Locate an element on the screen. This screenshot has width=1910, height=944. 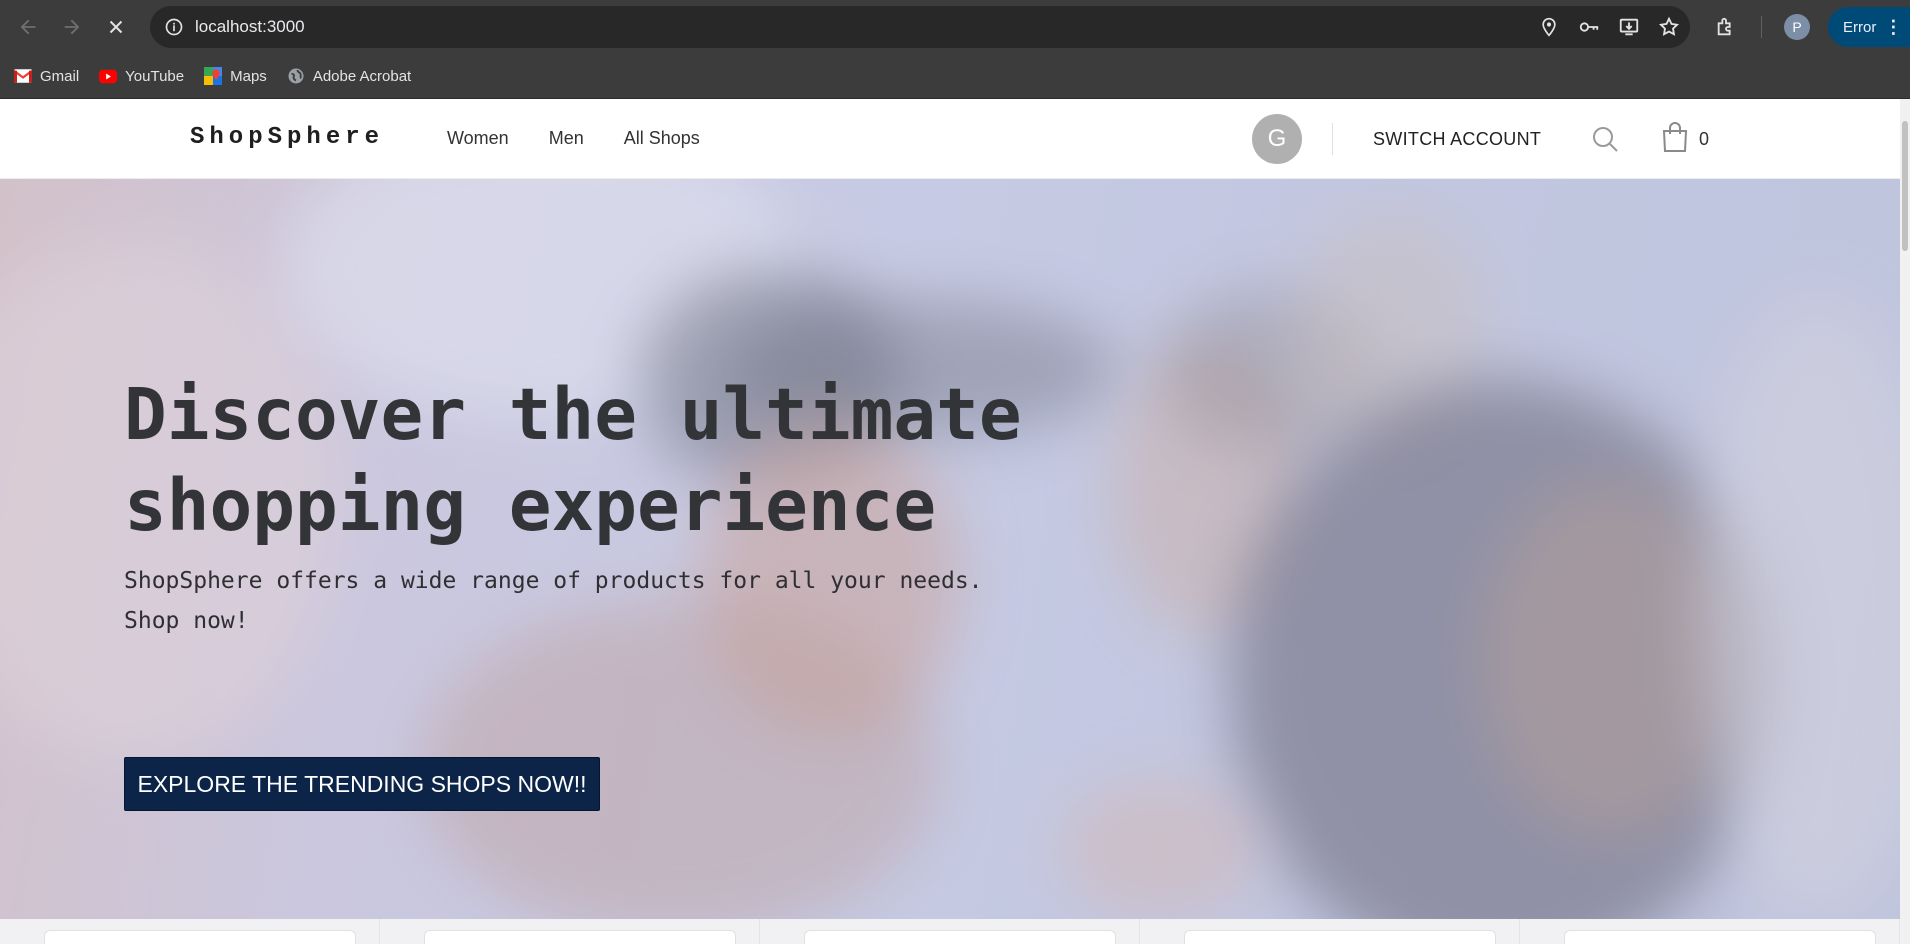
browser-error-button: Error ⋮ is located at coordinates (1869, 27).